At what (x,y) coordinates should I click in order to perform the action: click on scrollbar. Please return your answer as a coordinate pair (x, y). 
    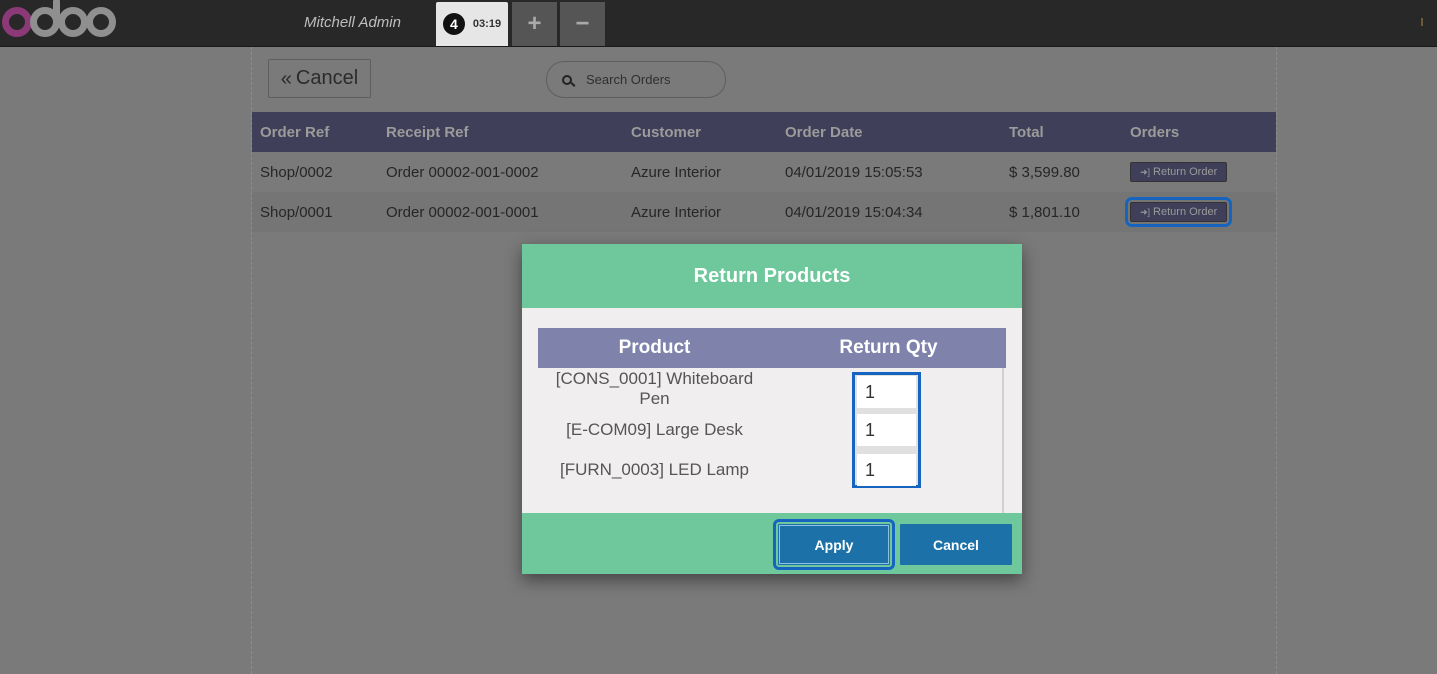
    Looking at the image, I should click on (1003, 440).